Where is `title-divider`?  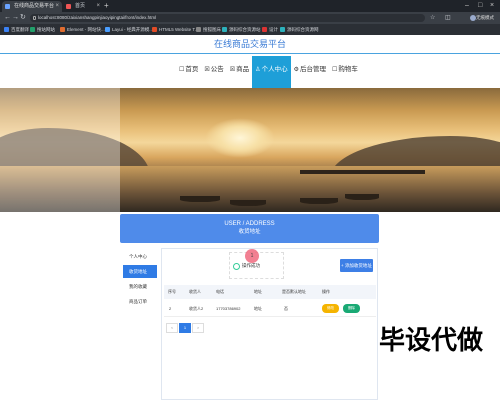 title-divider is located at coordinates (250, 53).